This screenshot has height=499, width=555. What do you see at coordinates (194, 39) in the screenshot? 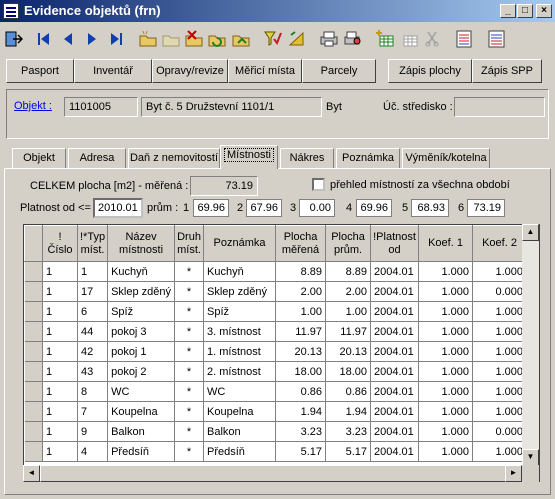
I see `delete-button` at bounding box center [194, 39].